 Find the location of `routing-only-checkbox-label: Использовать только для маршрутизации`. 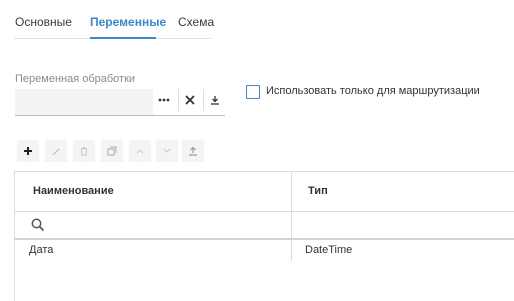

routing-only-checkbox-label: Использовать только для маршрутизации is located at coordinates (373, 91).